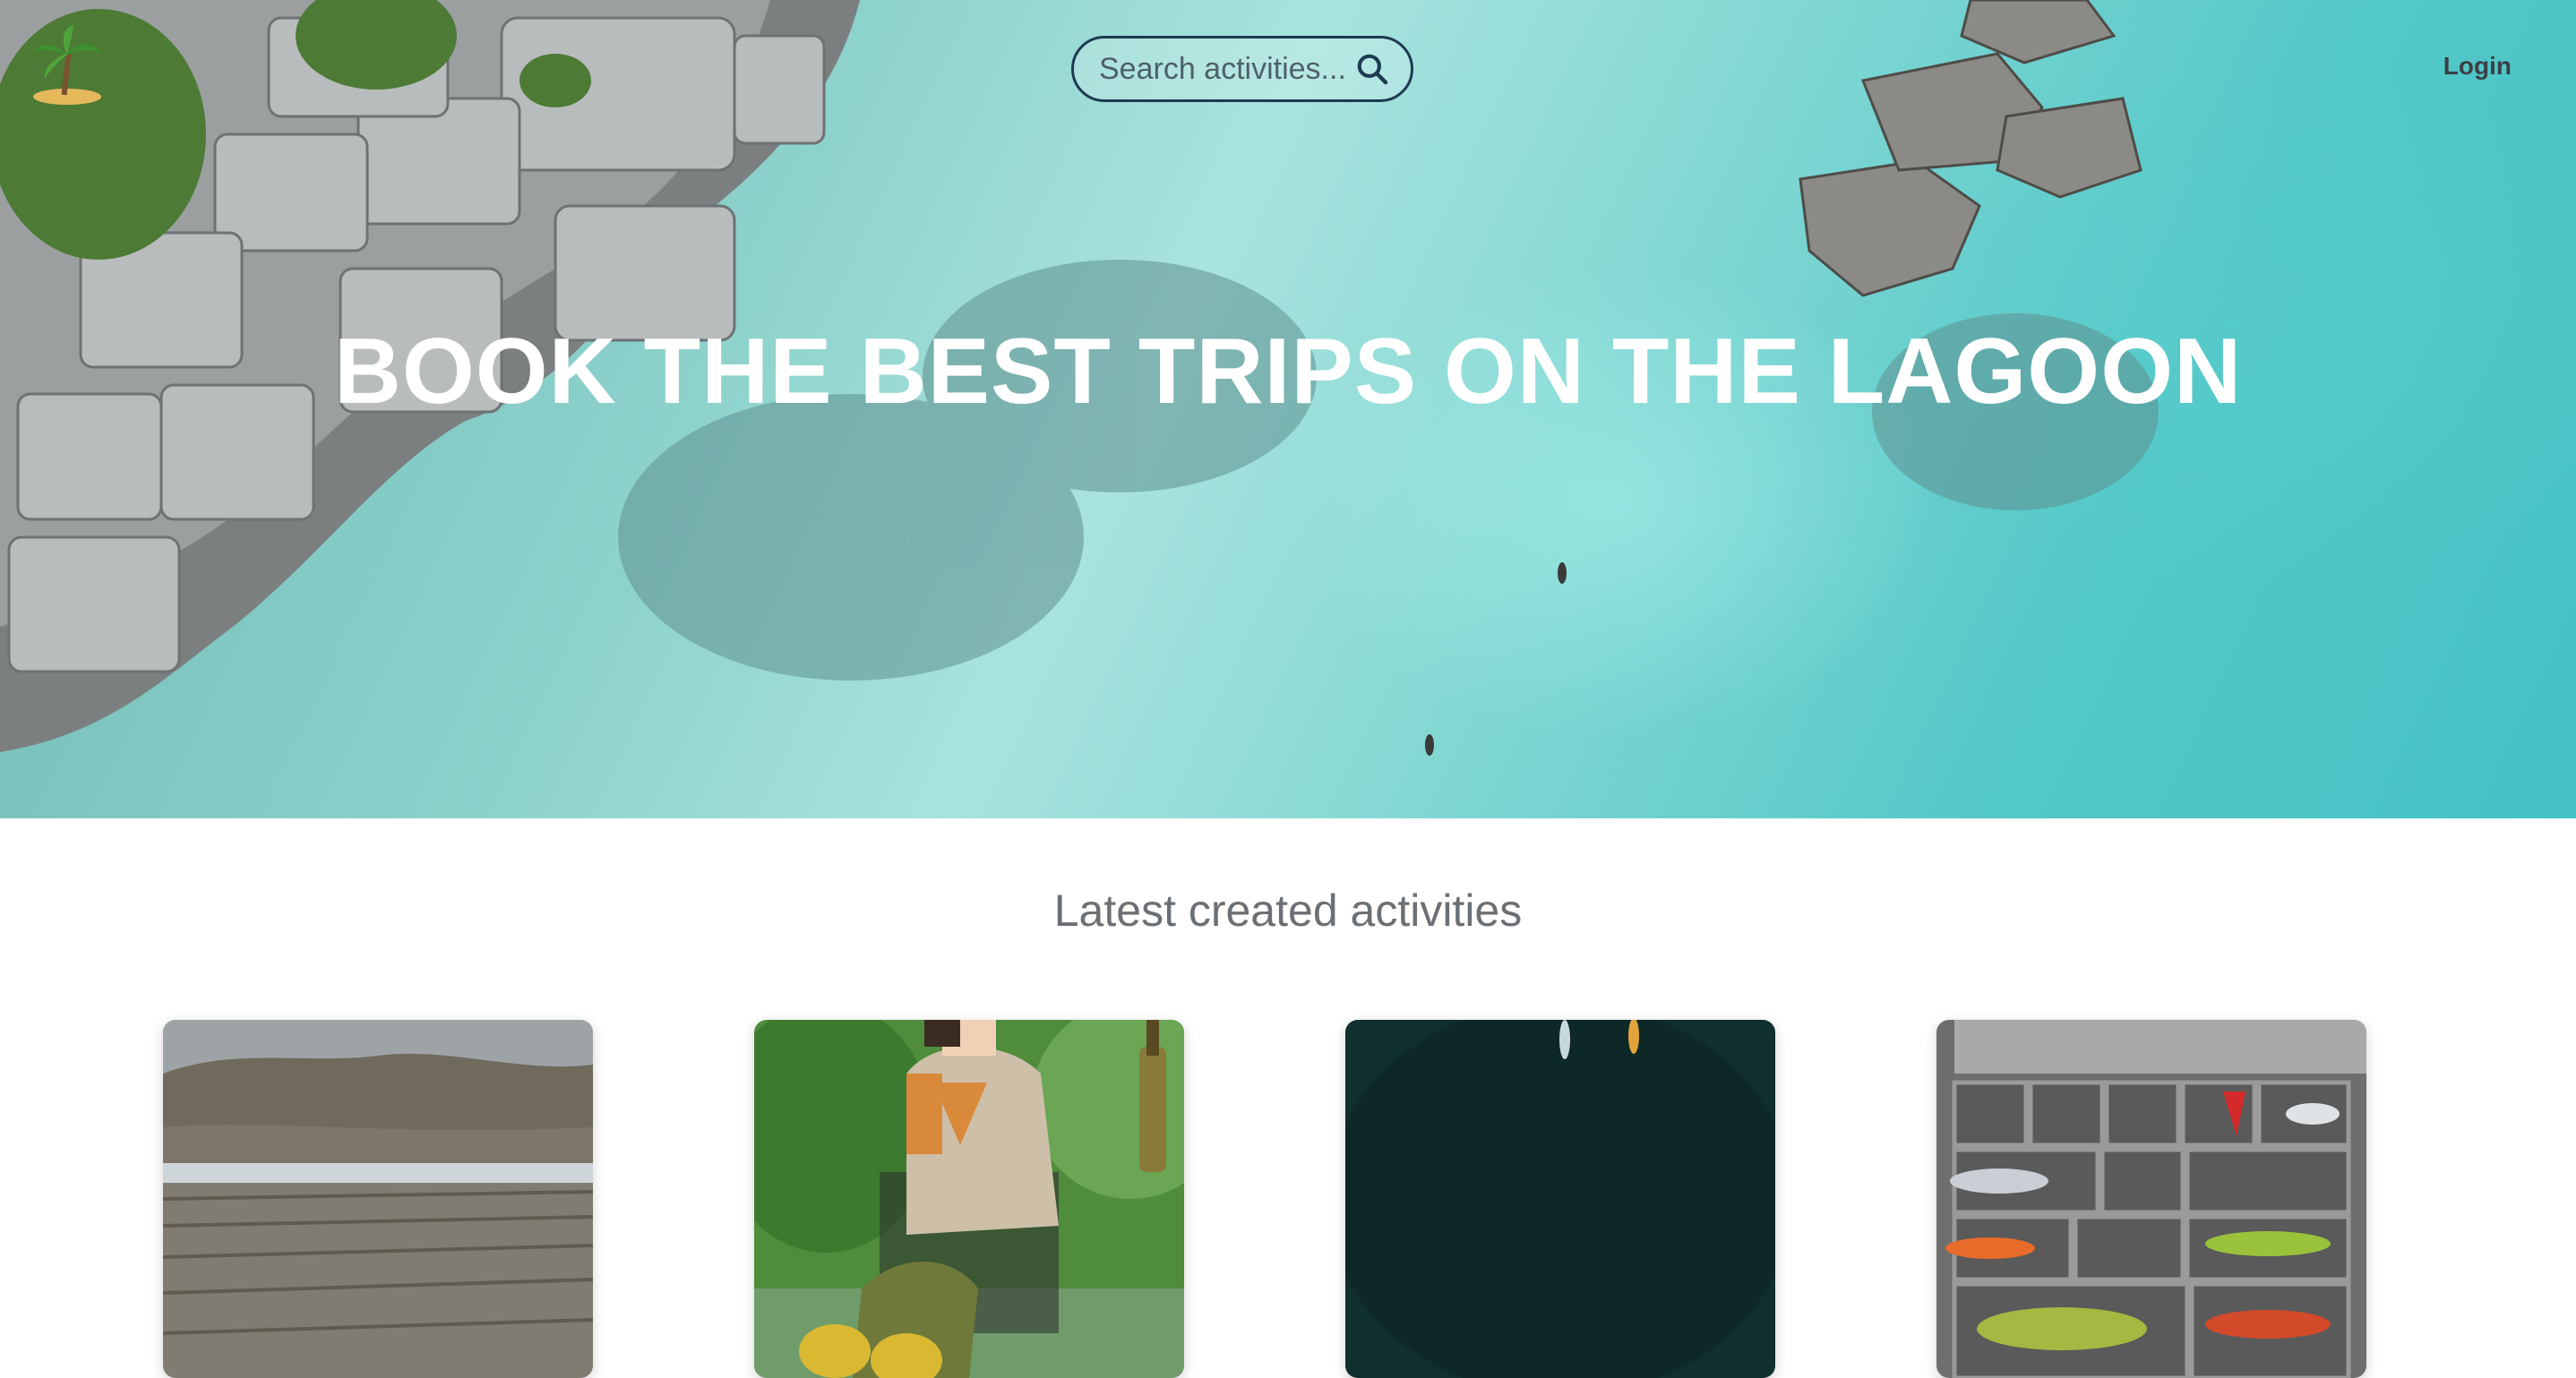 The image size is (2576, 1378). Describe the element at coordinates (1372, 69) in the screenshot. I see `search-icon` at that location.